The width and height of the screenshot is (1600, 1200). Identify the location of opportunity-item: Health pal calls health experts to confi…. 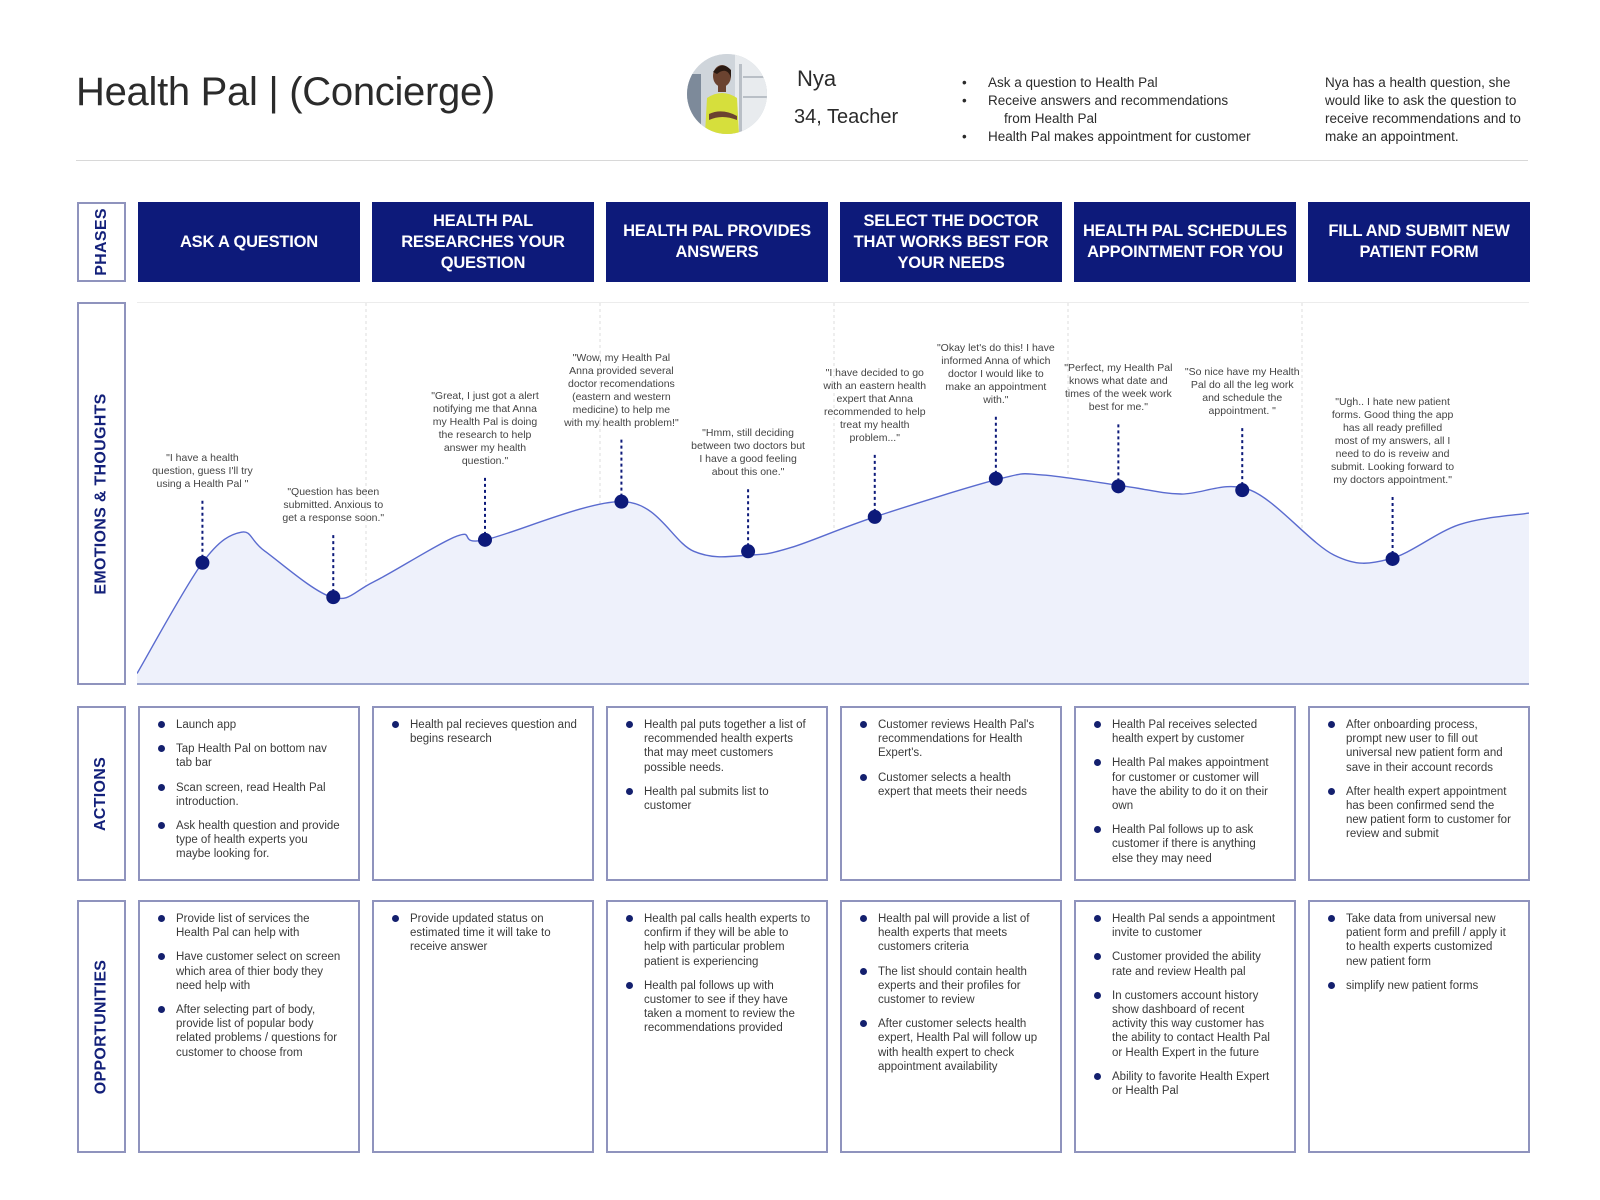
(719, 940).